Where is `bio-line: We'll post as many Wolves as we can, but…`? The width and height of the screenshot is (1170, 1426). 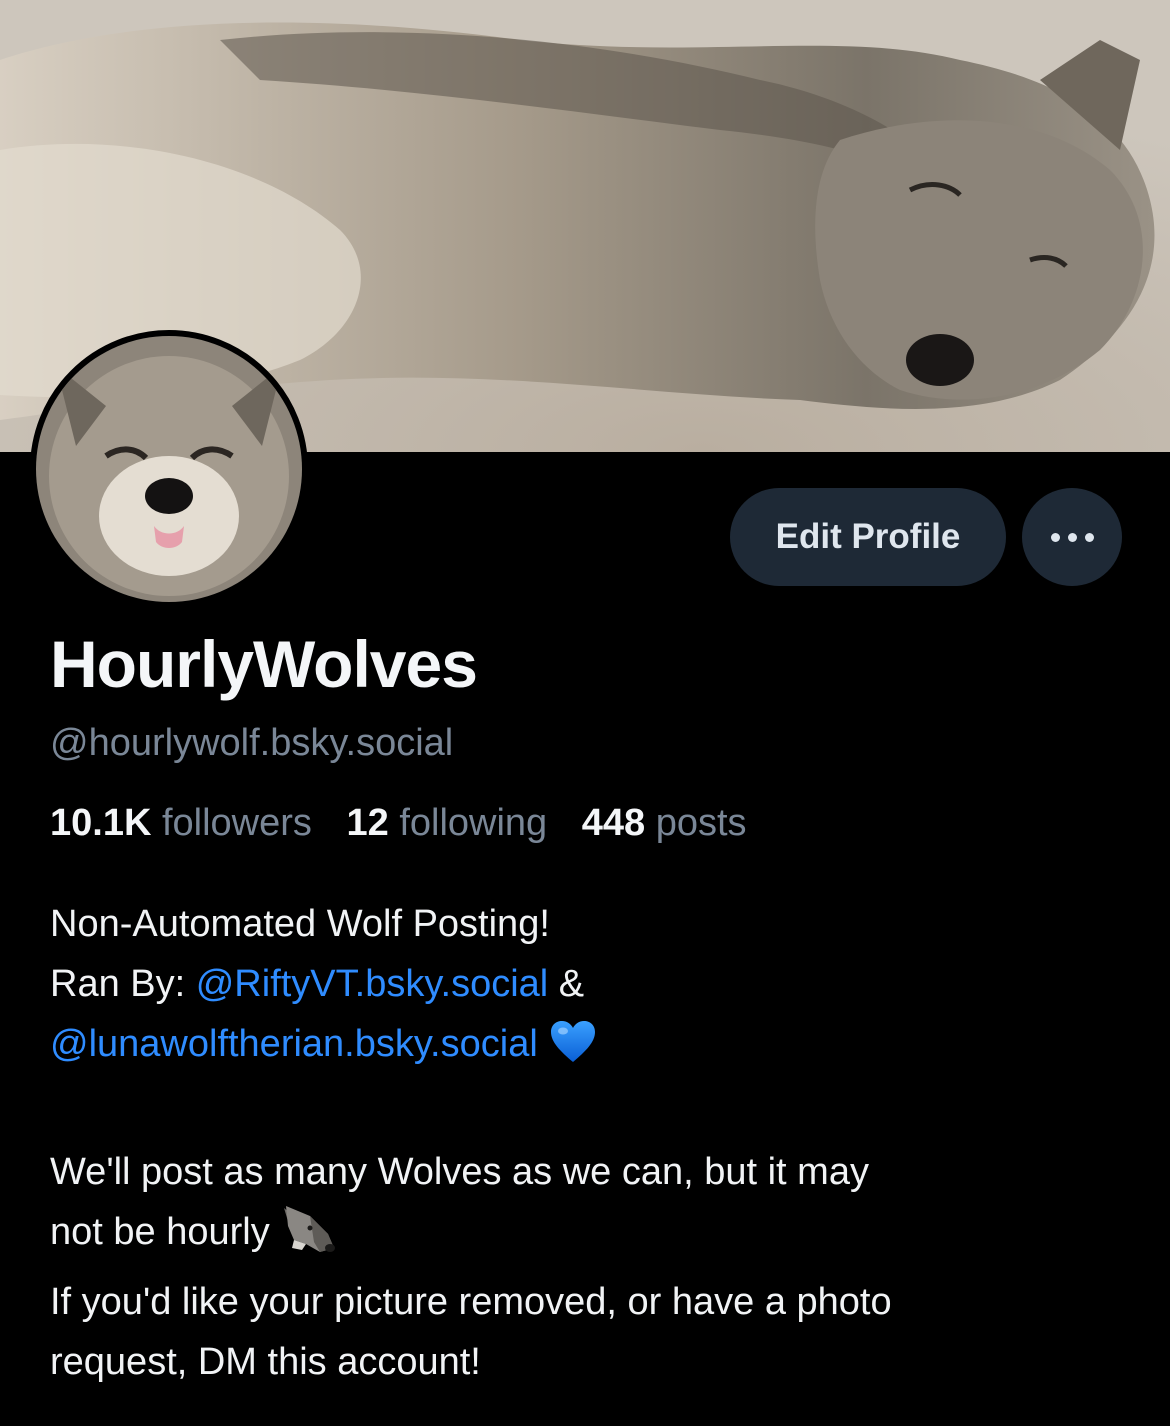 bio-line: We'll post as many Wolves as we can, but… is located at coordinates (459, 1172).